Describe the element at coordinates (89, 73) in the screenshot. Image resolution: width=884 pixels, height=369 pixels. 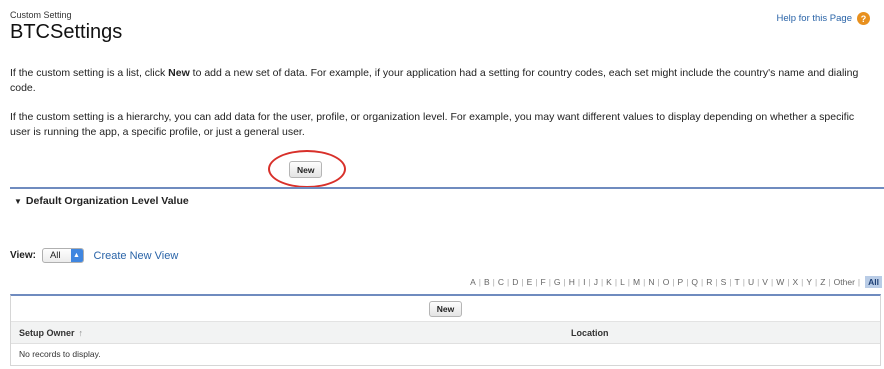
I see `intro-p1-before: If the custom setting is a list, click` at that location.